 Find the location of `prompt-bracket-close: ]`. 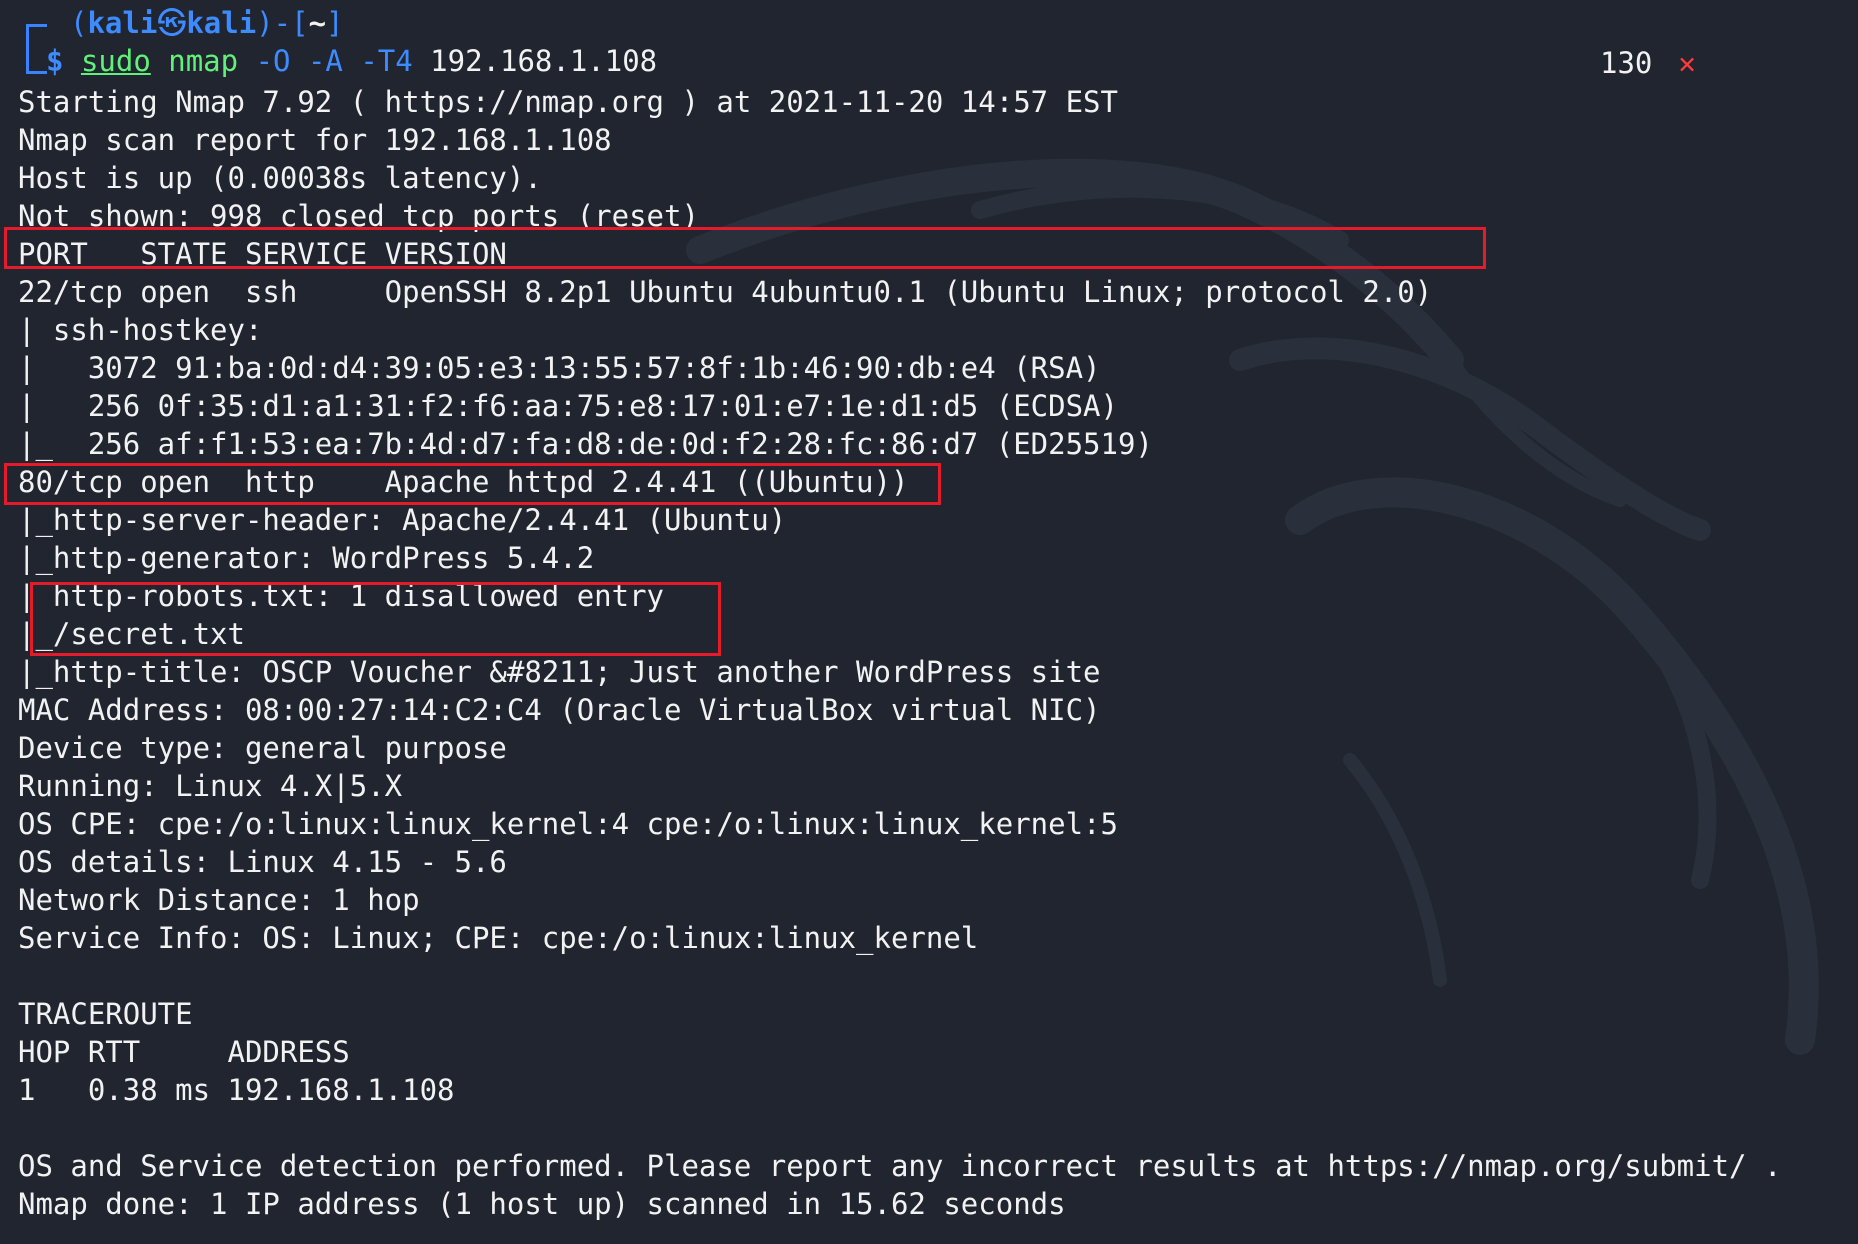

prompt-bracket-close: ] is located at coordinates (335, 23).